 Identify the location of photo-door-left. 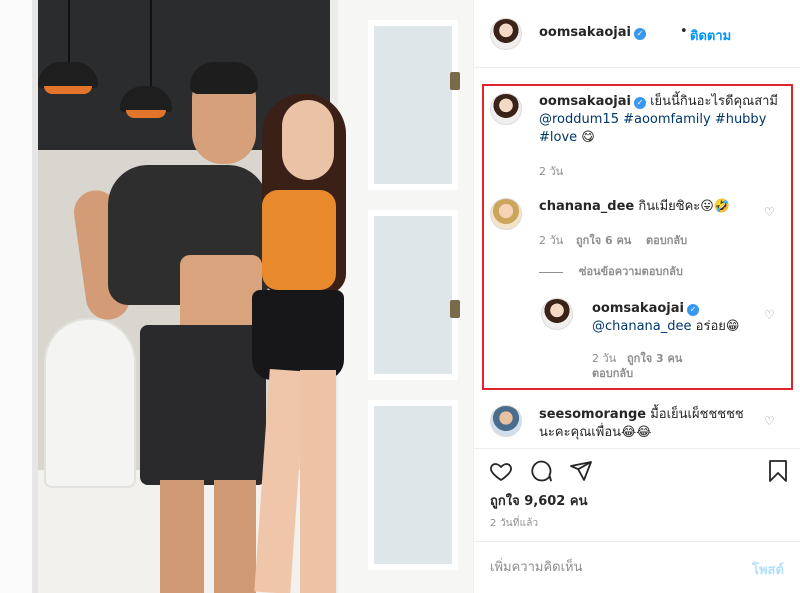
(19, 296).